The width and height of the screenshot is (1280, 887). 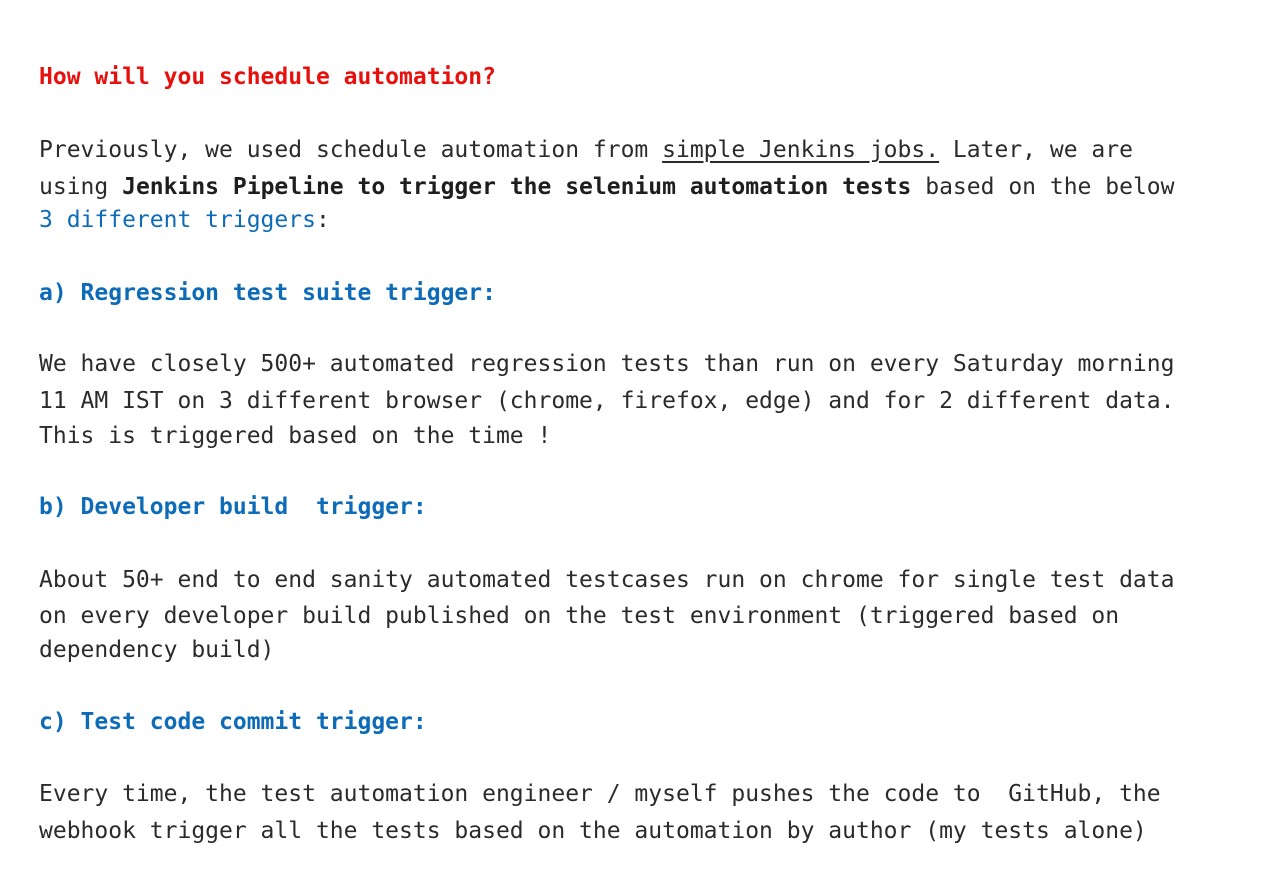 What do you see at coordinates (295, 436) in the screenshot?
I see `section-line: This is triggered based on the time !` at bounding box center [295, 436].